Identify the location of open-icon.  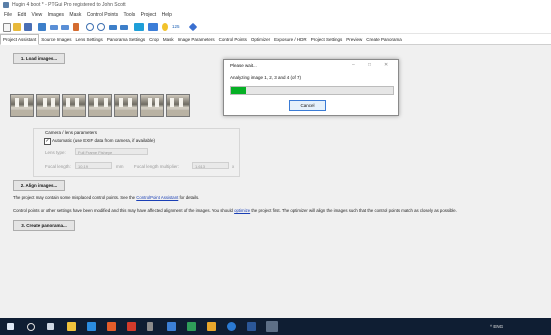
(17, 27).